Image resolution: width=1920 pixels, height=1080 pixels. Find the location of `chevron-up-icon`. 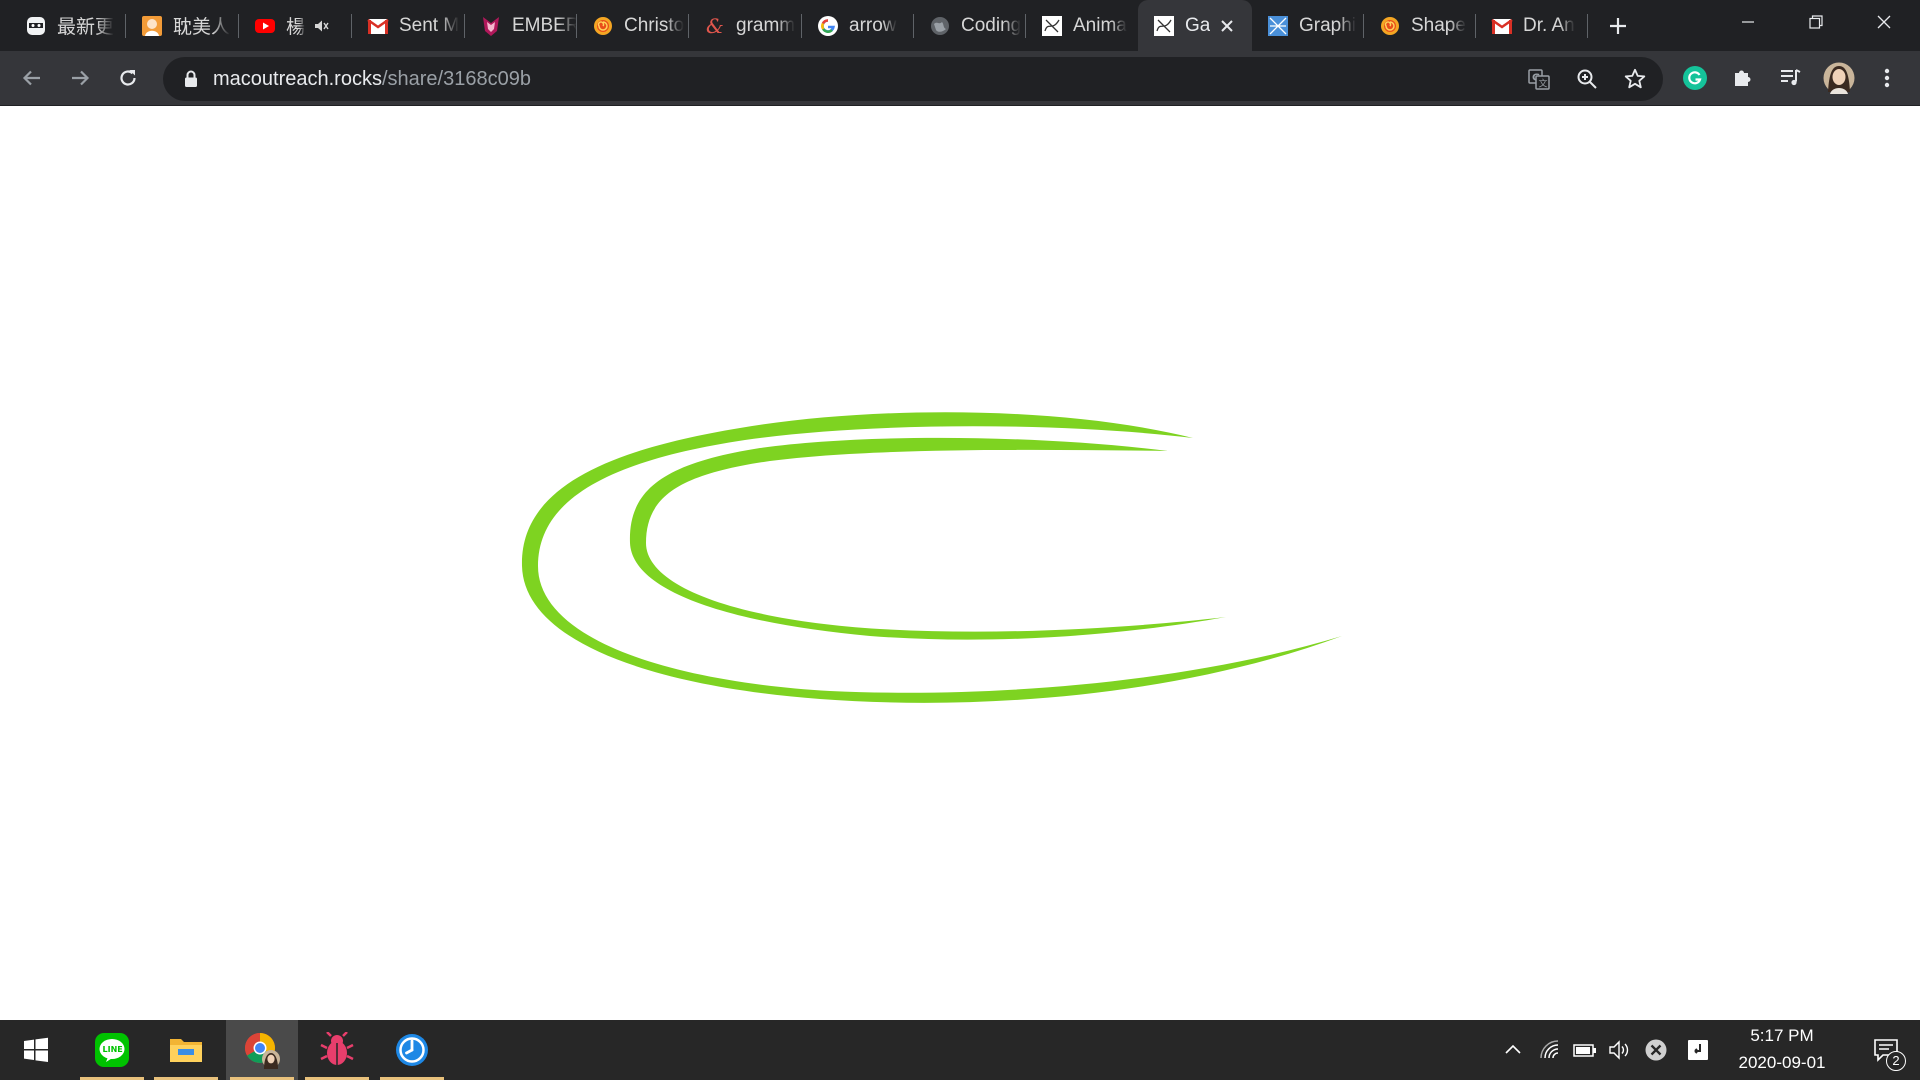

chevron-up-icon is located at coordinates (1513, 1049).